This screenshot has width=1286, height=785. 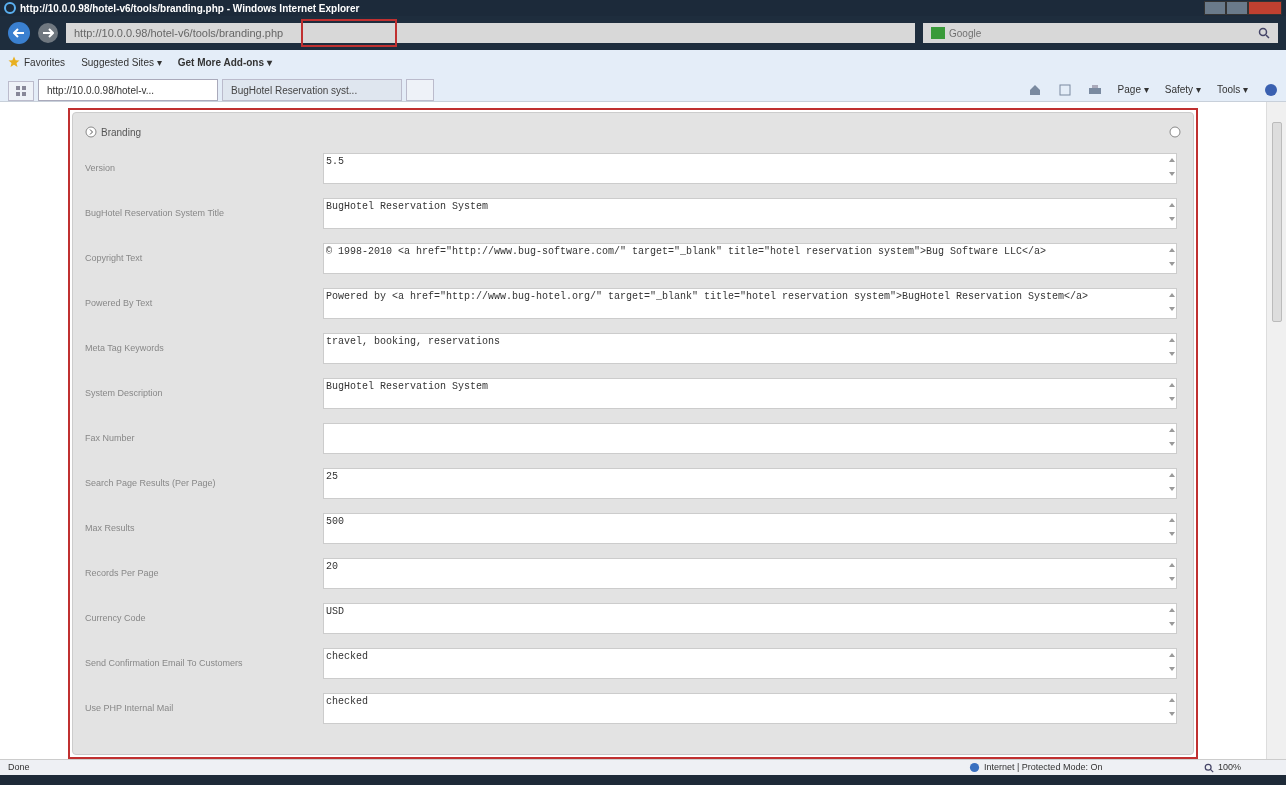 I want to click on search-field: Google, so click(x=1100, y=33).